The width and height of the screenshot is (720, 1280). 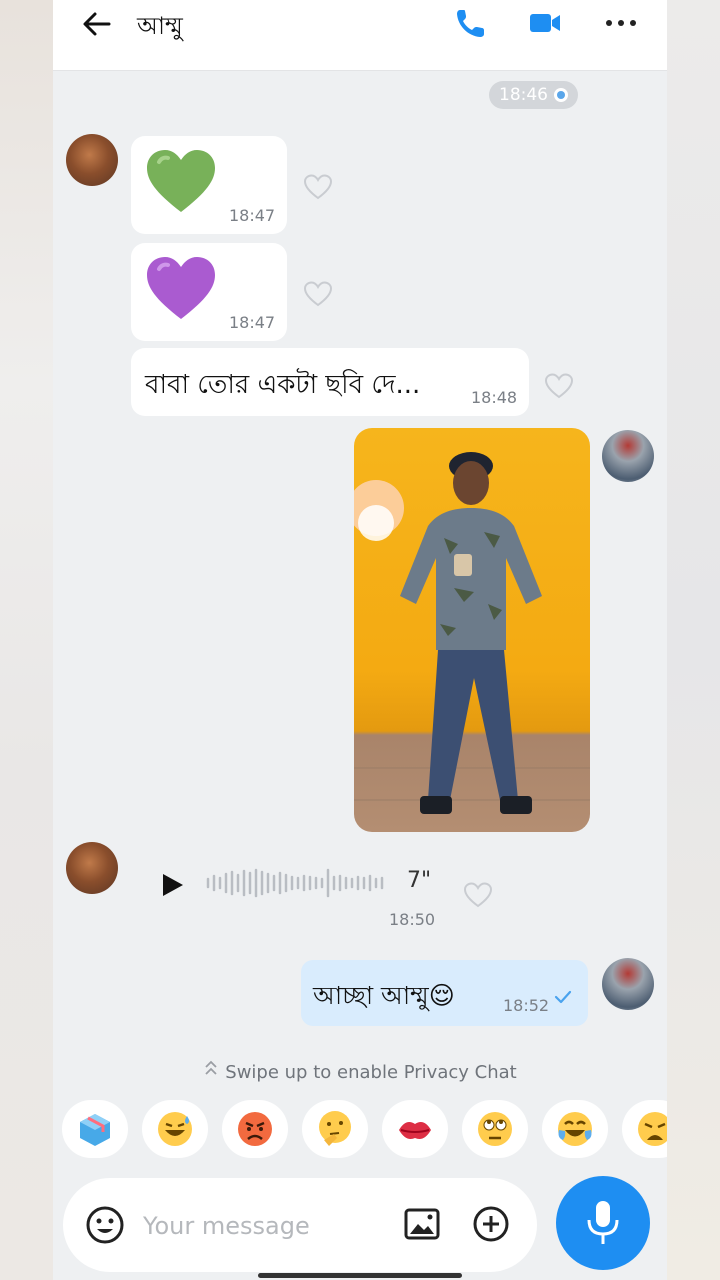 What do you see at coordinates (494, 397) in the screenshot?
I see `message-time: 18:48` at bounding box center [494, 397].